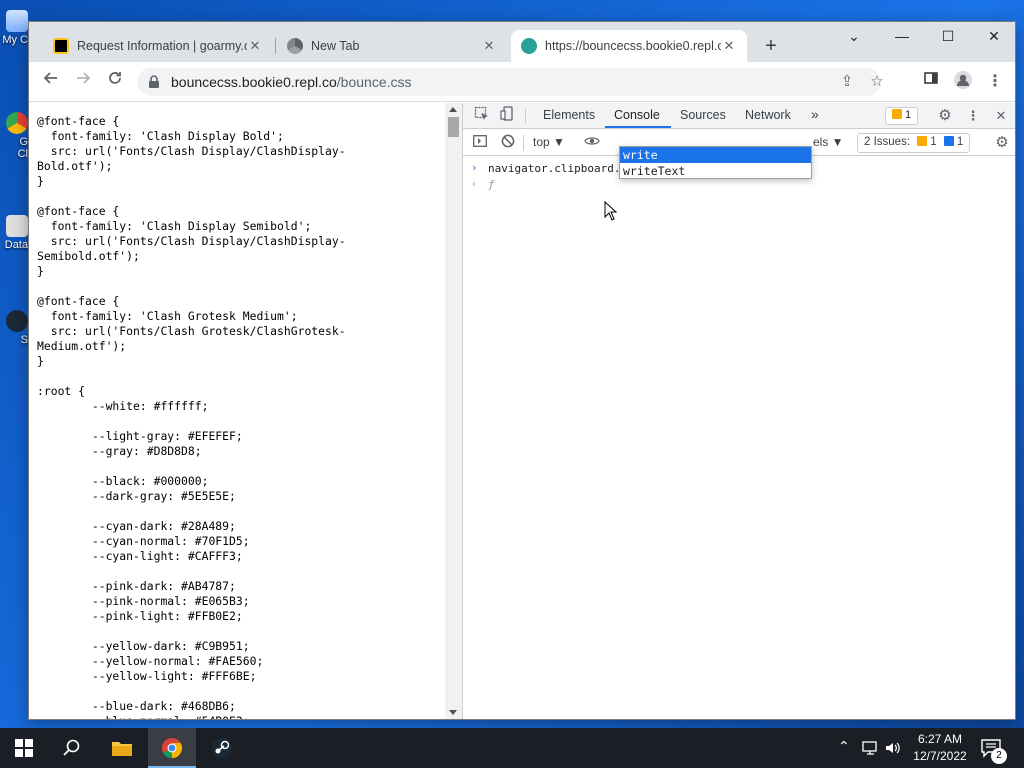  I want to click on chrome-menu-button: ⋮, so click(995, 82).